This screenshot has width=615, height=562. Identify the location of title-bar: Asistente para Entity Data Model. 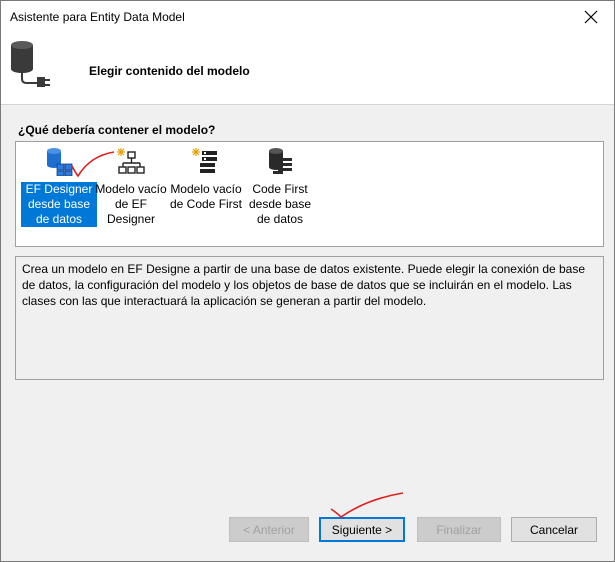
(307, 17).